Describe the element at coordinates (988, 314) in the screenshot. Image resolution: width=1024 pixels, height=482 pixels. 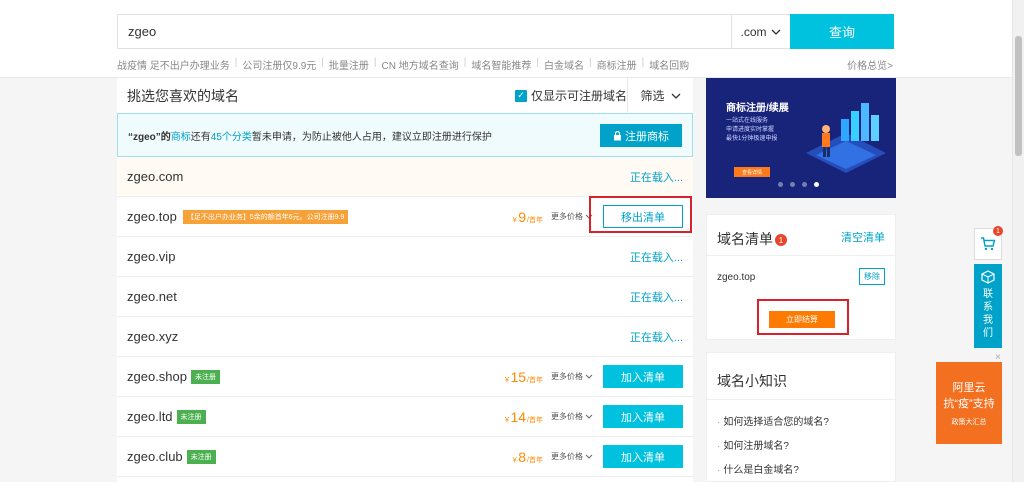
I see `contact-us-label: 联系我们` at that location.